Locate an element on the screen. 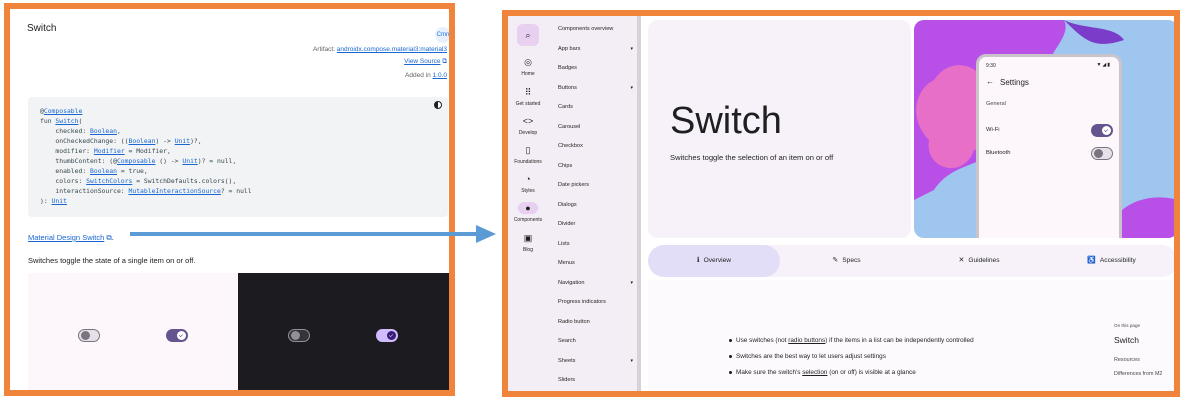 This screenshot has width=1184, height=400. switch-off-dark is located at coordinates (299, 335).